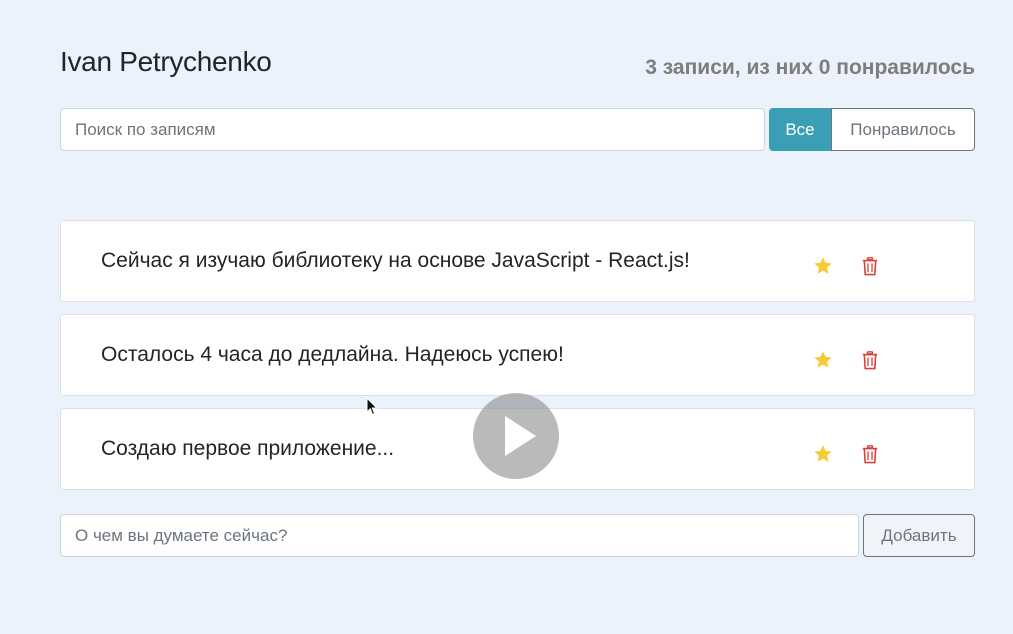  What do you see at coordinates (412, 129) in the screenshot?
I see `search-input` at bounding box center [412, 129].